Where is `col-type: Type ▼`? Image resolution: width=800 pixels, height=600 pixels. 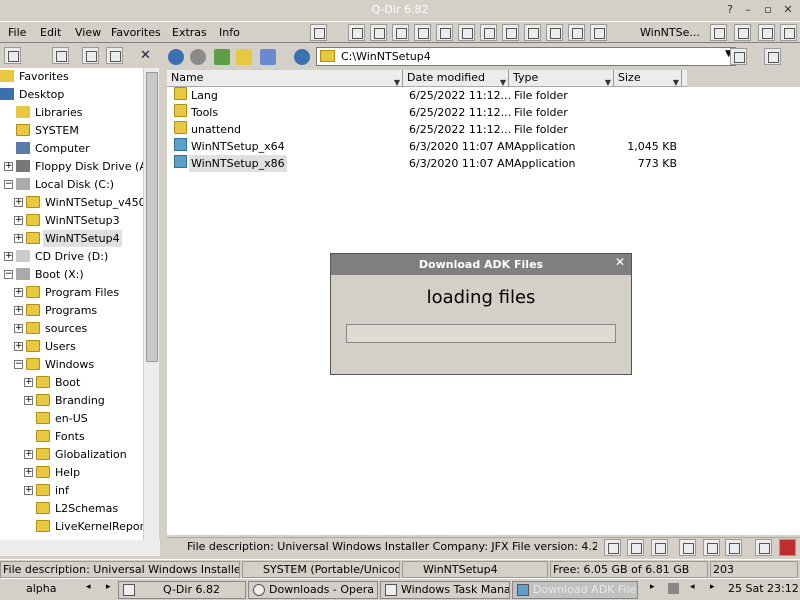 col-type: Type ▼ is located at coordinates (561, 78).